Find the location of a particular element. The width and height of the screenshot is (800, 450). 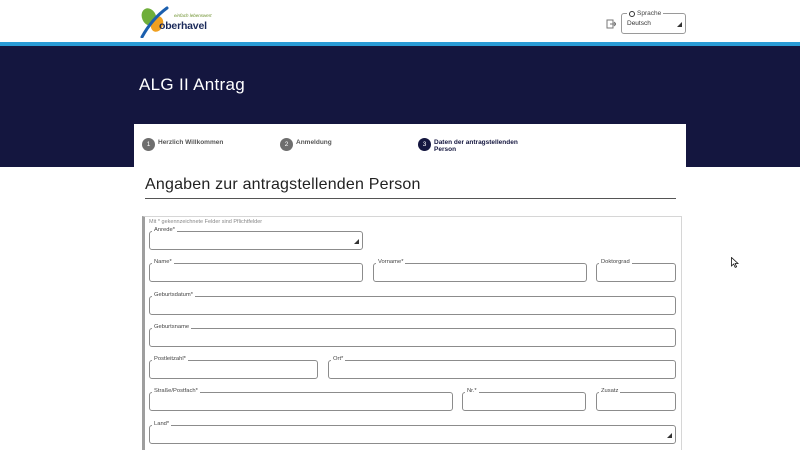

step-1: 1 Herzlich Willkommen is located at coordinates (182, 144).